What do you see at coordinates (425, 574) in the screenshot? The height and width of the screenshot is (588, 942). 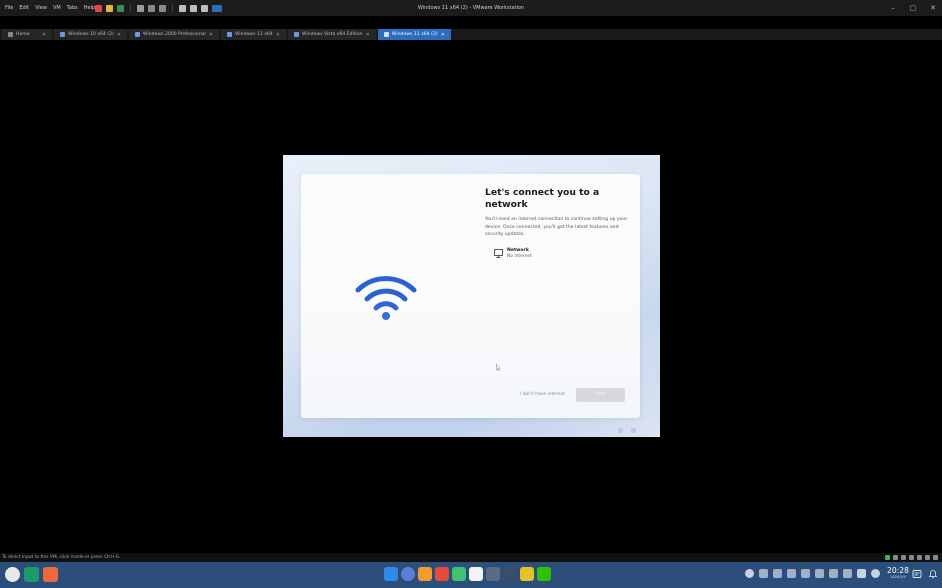 I see `app-icon` at bounding box center [425, 574].